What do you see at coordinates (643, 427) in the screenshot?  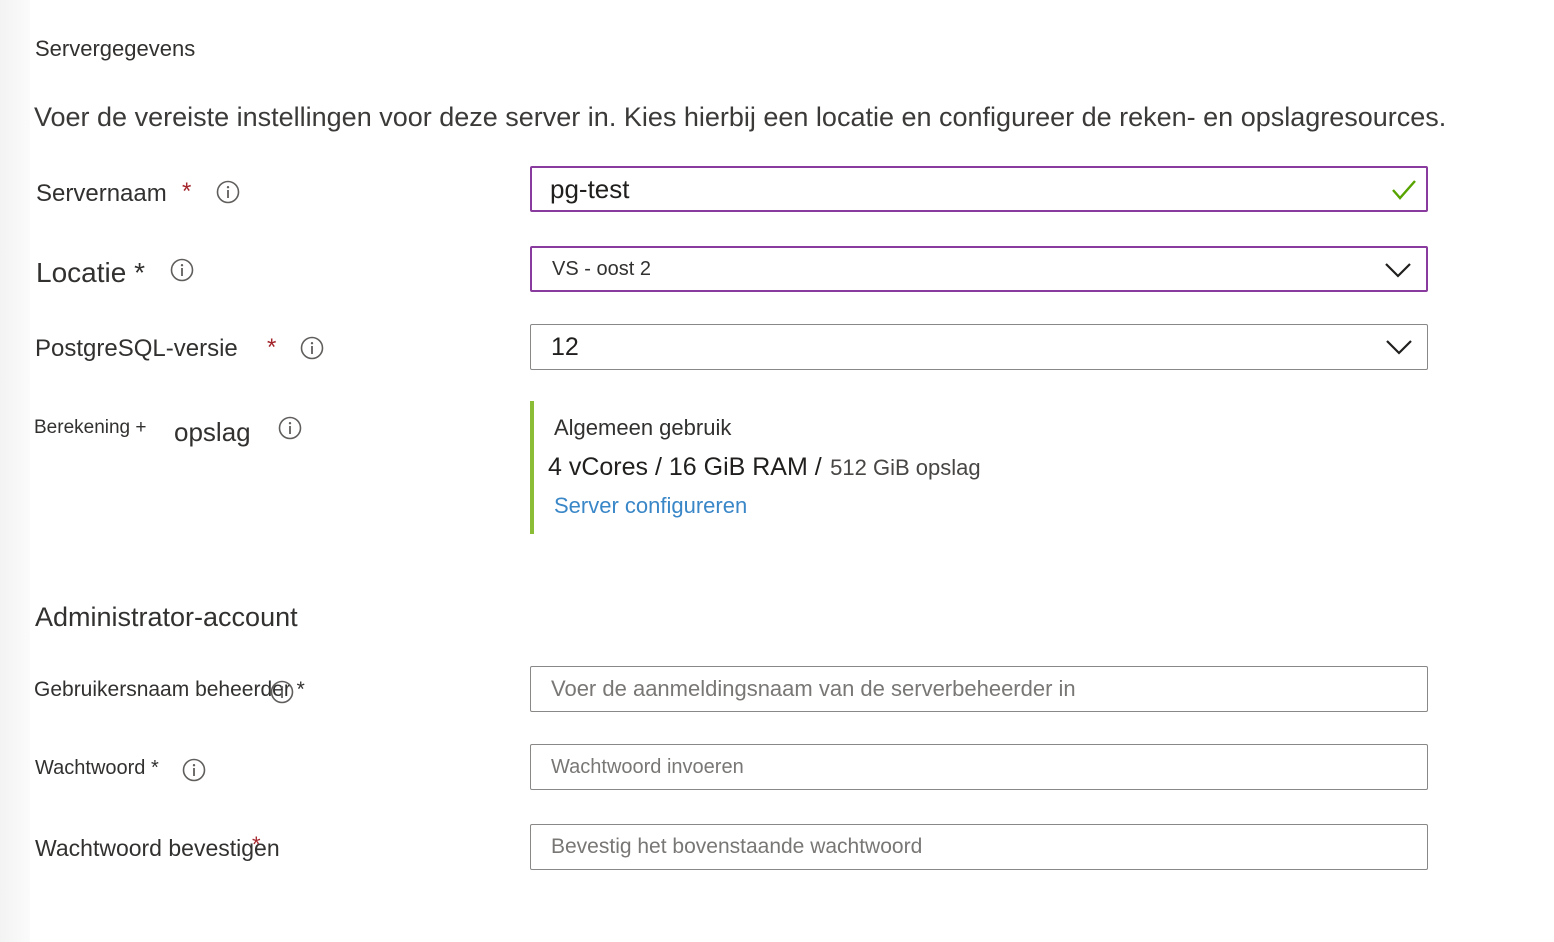 I see `compute-tier: Algemeen gebruik` at bounding box center [643, 427].